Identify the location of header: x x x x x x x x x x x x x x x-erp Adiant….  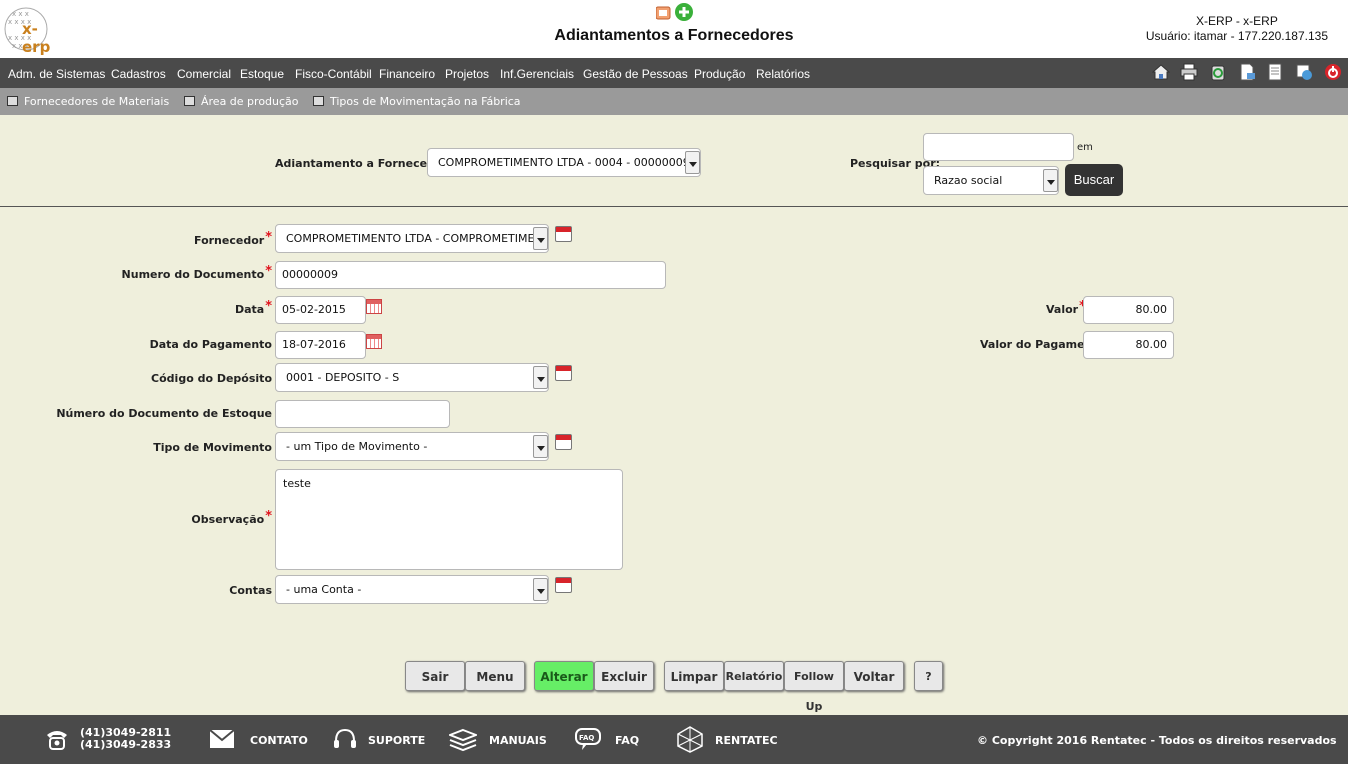
(674, 29).